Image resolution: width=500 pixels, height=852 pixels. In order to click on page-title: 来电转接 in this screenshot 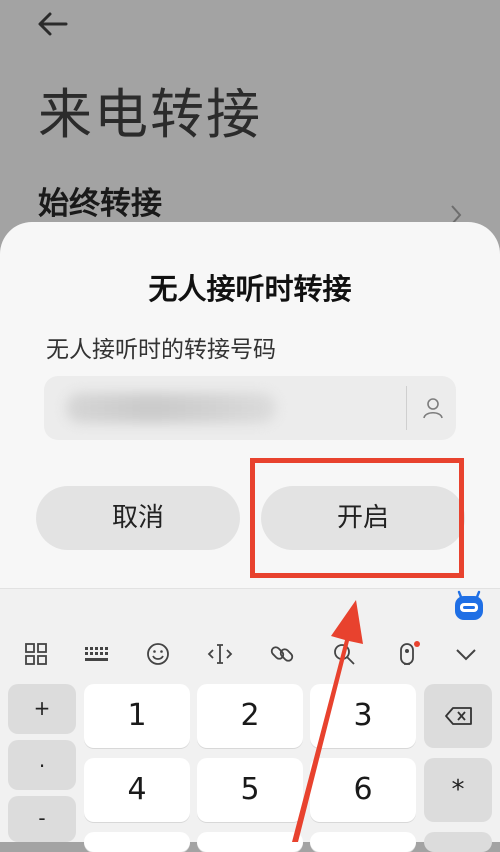, I will do `click(150, 114)`.